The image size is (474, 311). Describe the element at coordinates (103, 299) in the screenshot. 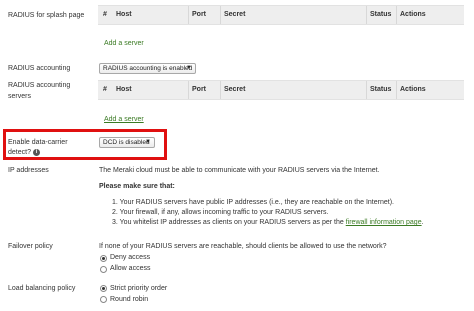

I see `round-robin-radio` at that location.